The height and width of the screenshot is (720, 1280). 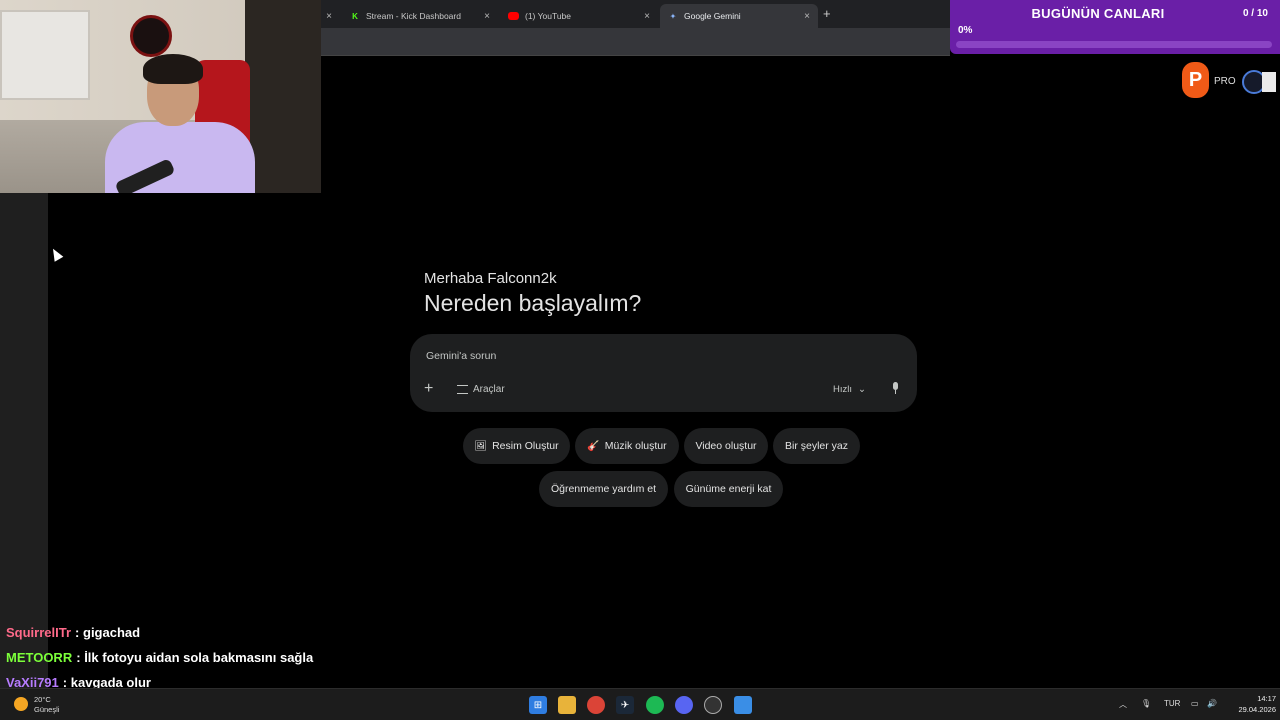 What do you see at coordinates (428, 389) in the screenshot?
I see `add-attachment-button: +` at bounding box center [428, 389].